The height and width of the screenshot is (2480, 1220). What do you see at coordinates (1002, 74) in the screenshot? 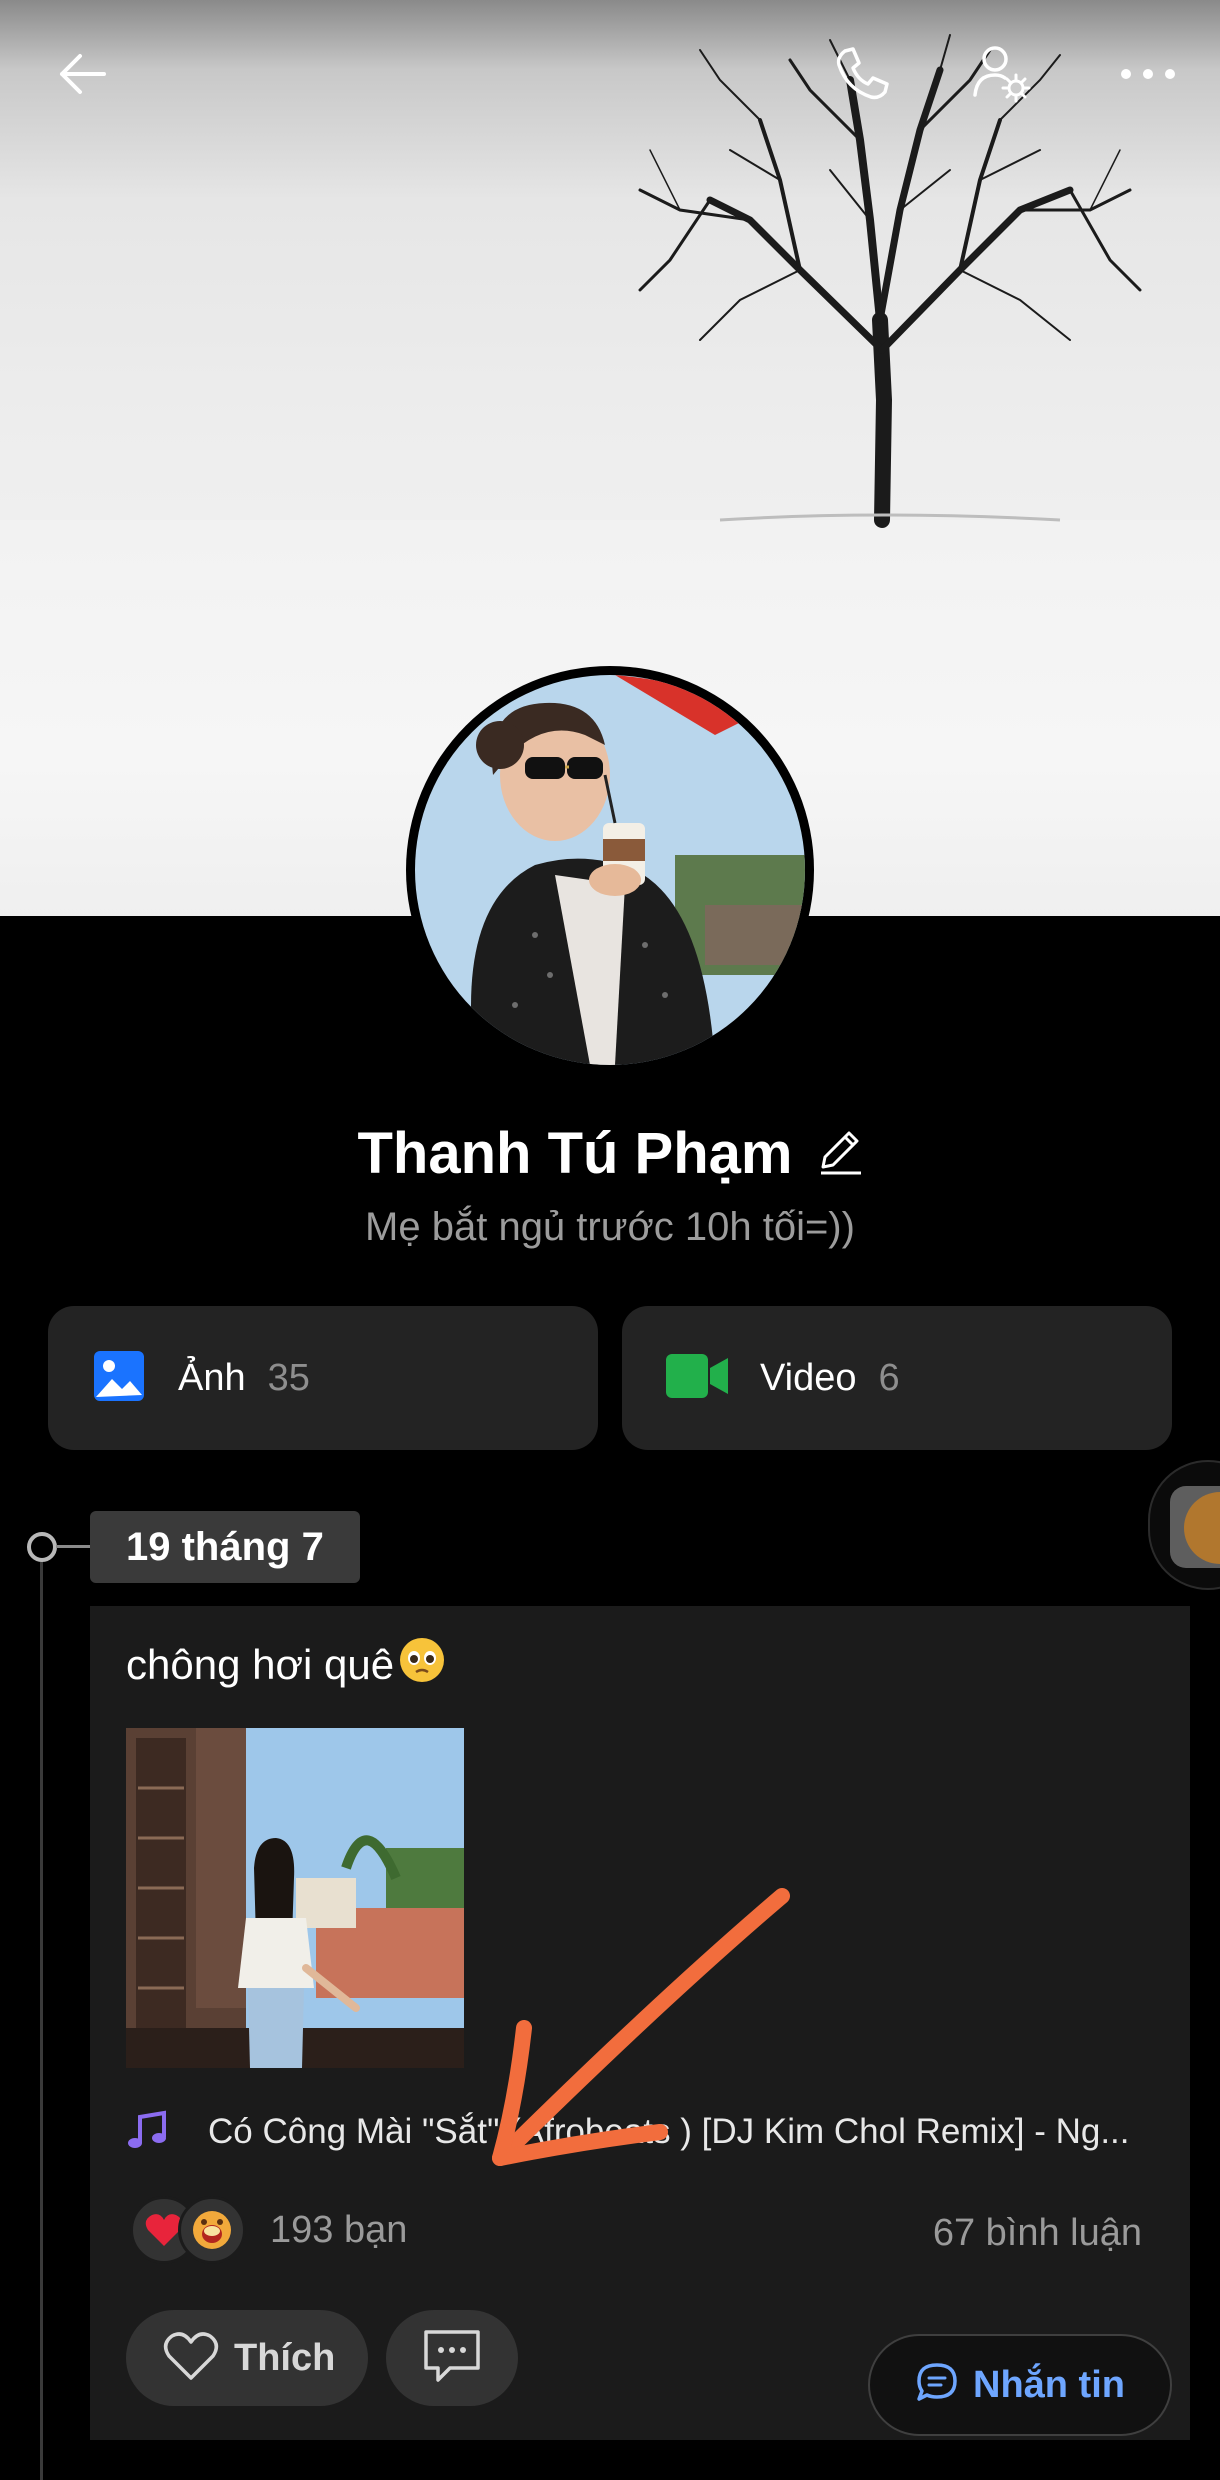
I see `user-settings-icon` at bounding box center [1002, 74].